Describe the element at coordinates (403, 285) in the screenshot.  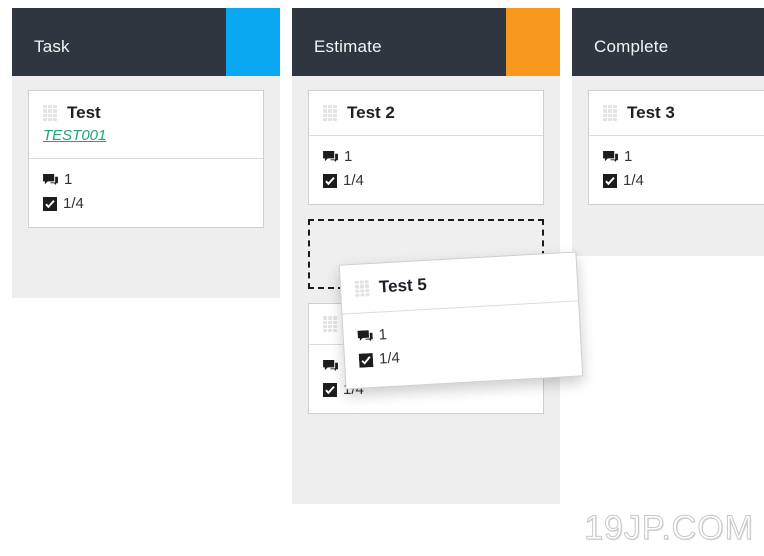
I see `card-title: Test 5` at that location.